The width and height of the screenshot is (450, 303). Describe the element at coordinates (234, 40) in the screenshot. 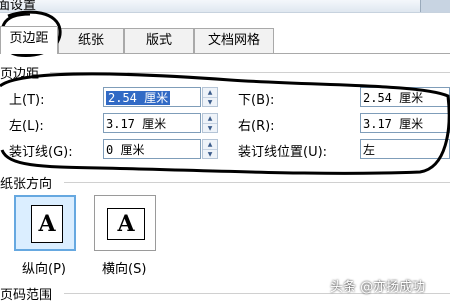

I see `tab-document-grid: 文档网格` at that location.